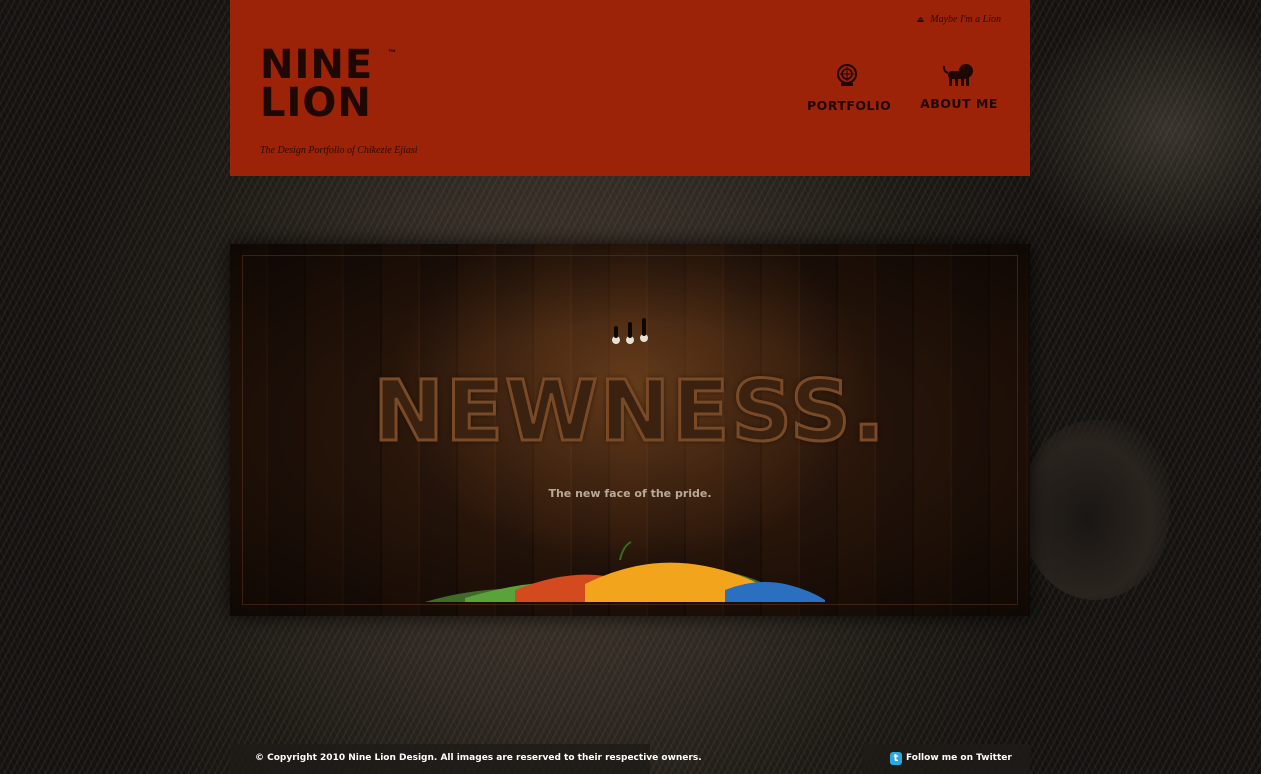  Describe the element at coordinates (339, 150) in the screenshot. I see `site-tagline: The Design Portfolio of Chikezie Ejiasi` at that location.